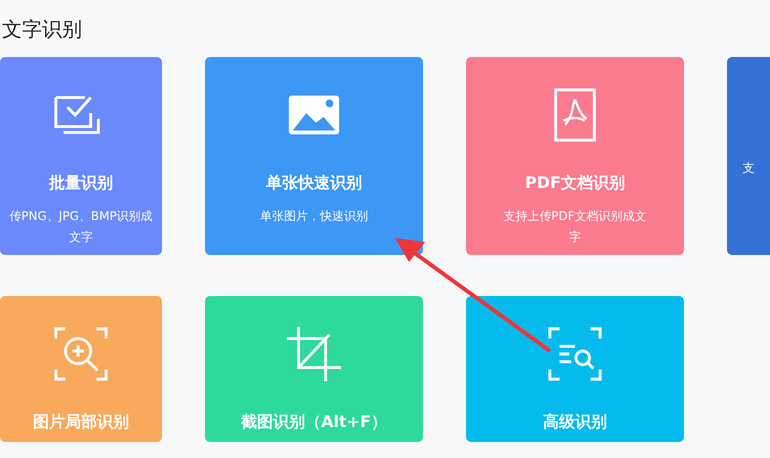  I want to click on card-title: 图片局部识别, so click(81, 422).